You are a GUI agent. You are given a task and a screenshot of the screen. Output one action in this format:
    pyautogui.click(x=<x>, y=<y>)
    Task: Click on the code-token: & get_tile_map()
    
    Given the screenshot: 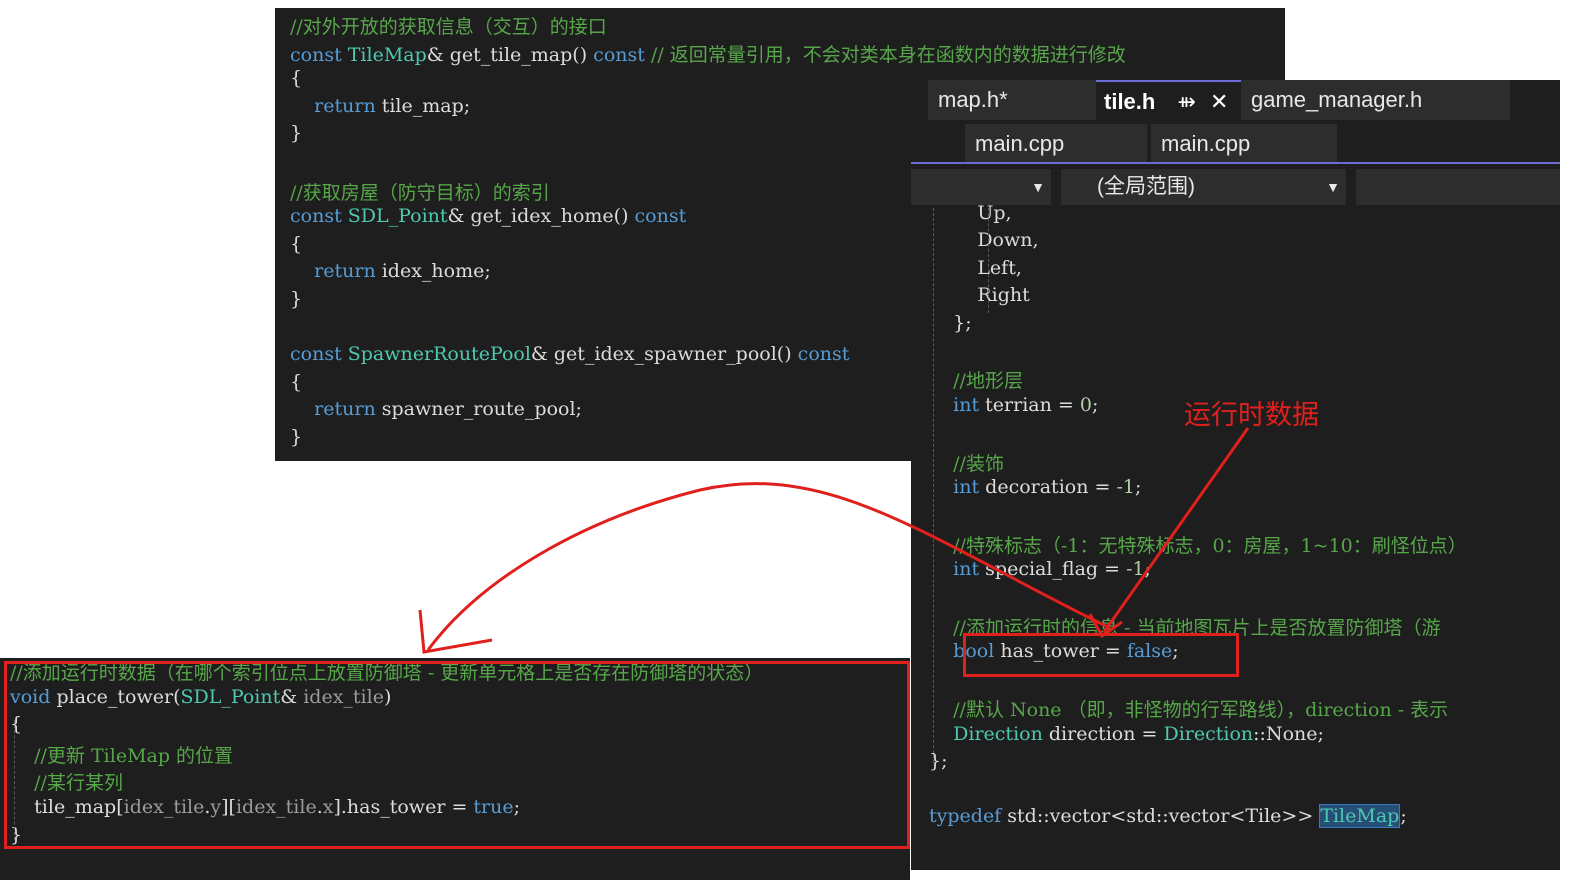 What is the action you would take?
    pyautogui.click(x=510, y=54)
    